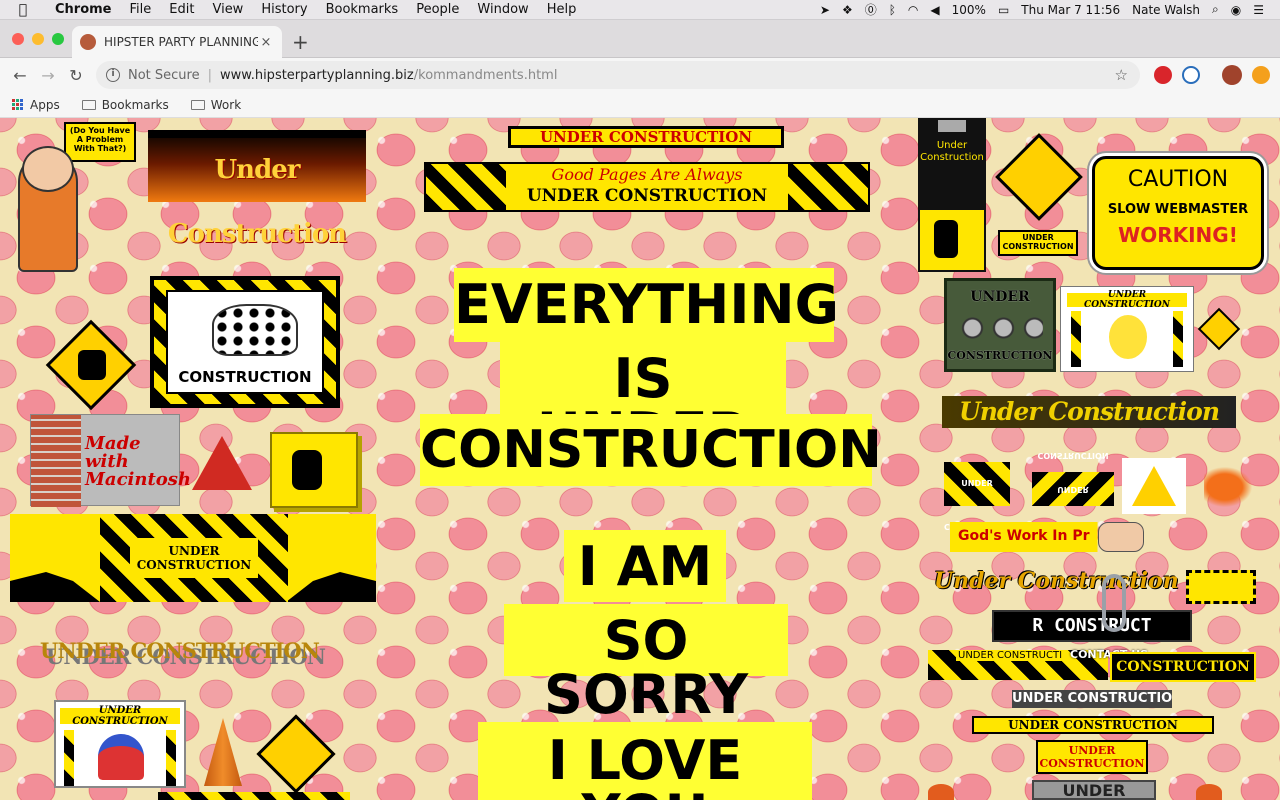  I want to click on siri-icon: ◉, so click(1236, 10).